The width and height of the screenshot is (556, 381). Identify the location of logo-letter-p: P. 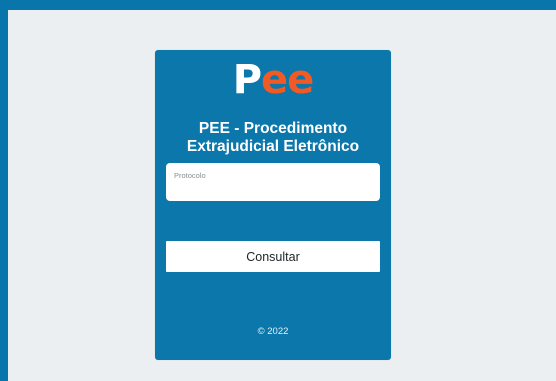
(247, 80).